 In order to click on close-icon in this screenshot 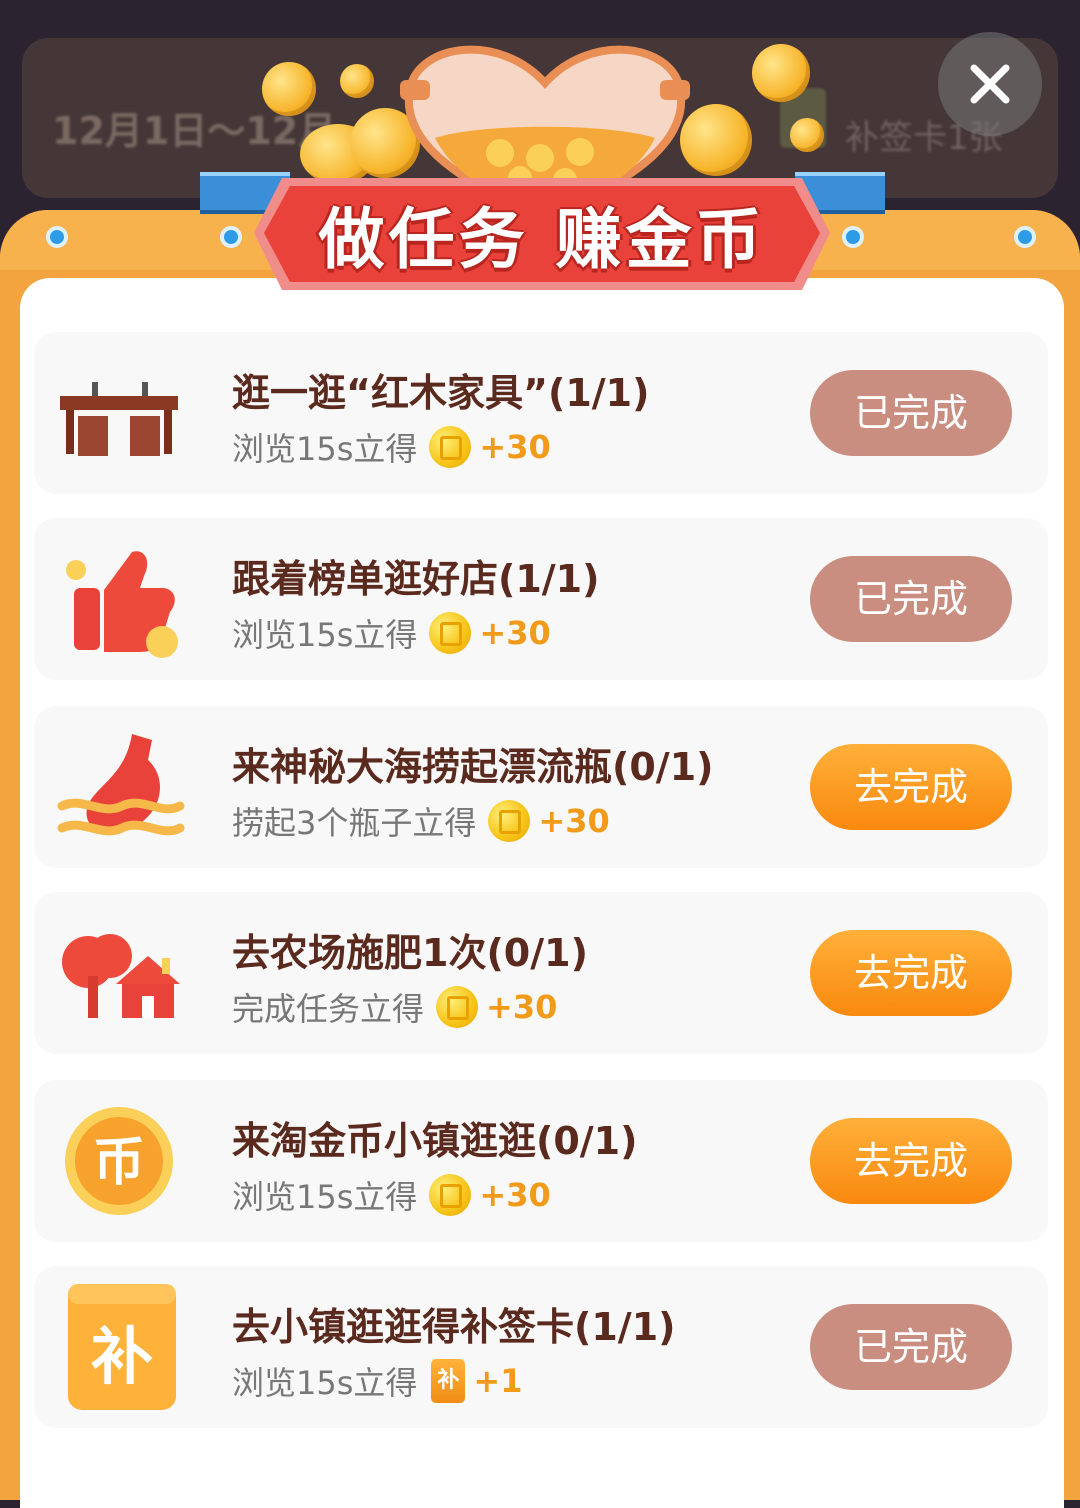, I will do `click(990, 84)`.